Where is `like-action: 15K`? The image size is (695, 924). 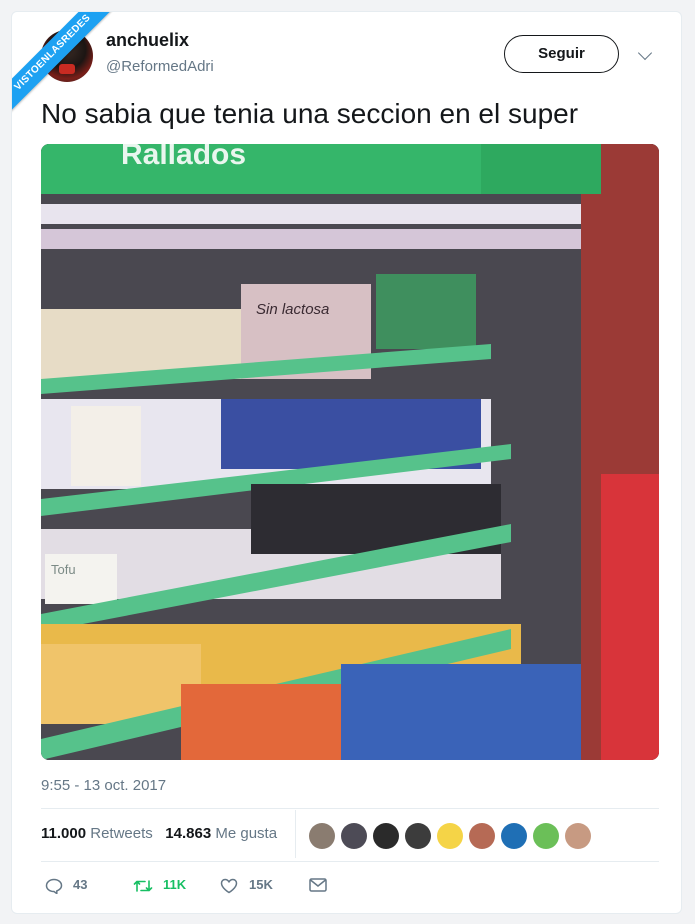
like-action: 15K is located at coordinates (246, 885).